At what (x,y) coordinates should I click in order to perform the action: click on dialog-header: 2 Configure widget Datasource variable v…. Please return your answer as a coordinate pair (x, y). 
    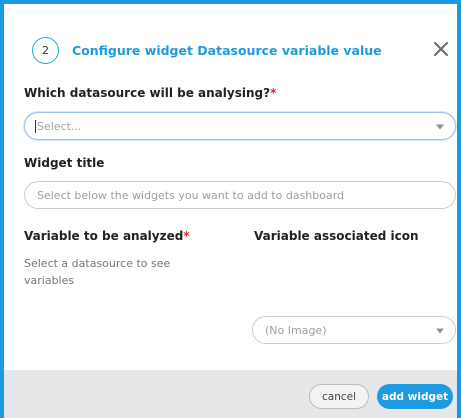
    Looking at the image, I should click on (207, 50).